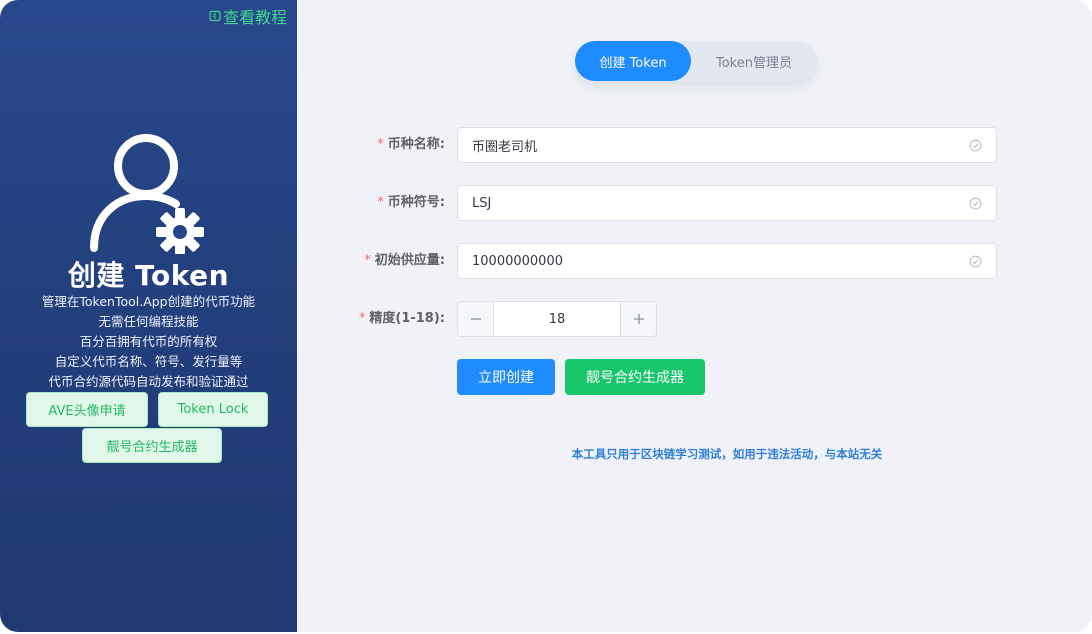 This screenshot has height=634, width=1092. Describe the element at coordinates (517, 261) in the screenshot. I see `initial-supply-value: 10000000000` at that location.